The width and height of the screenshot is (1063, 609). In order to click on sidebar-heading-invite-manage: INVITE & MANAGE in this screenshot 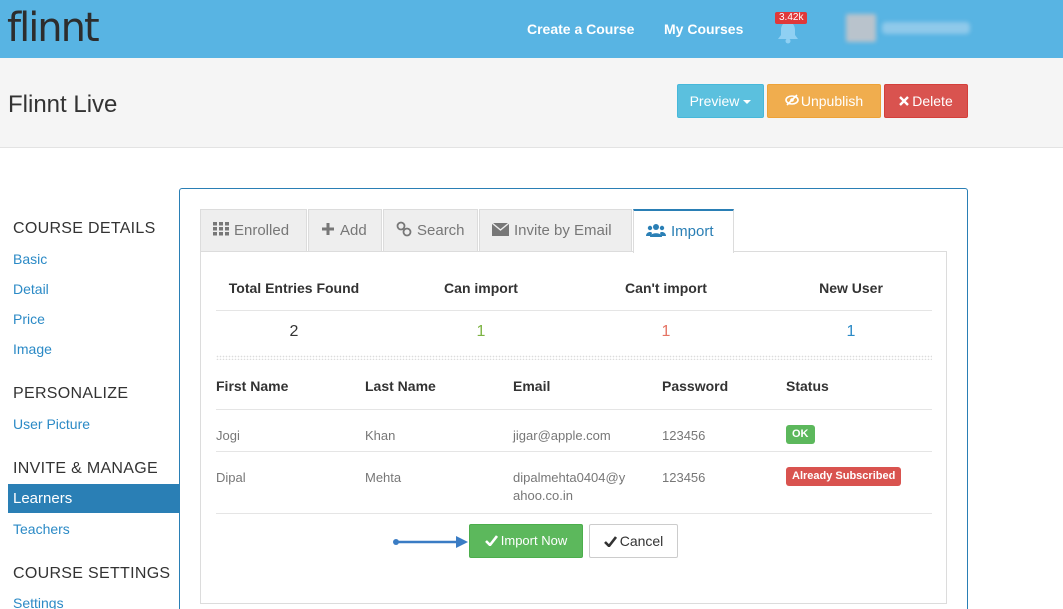, I will do `click(85, 468)`.